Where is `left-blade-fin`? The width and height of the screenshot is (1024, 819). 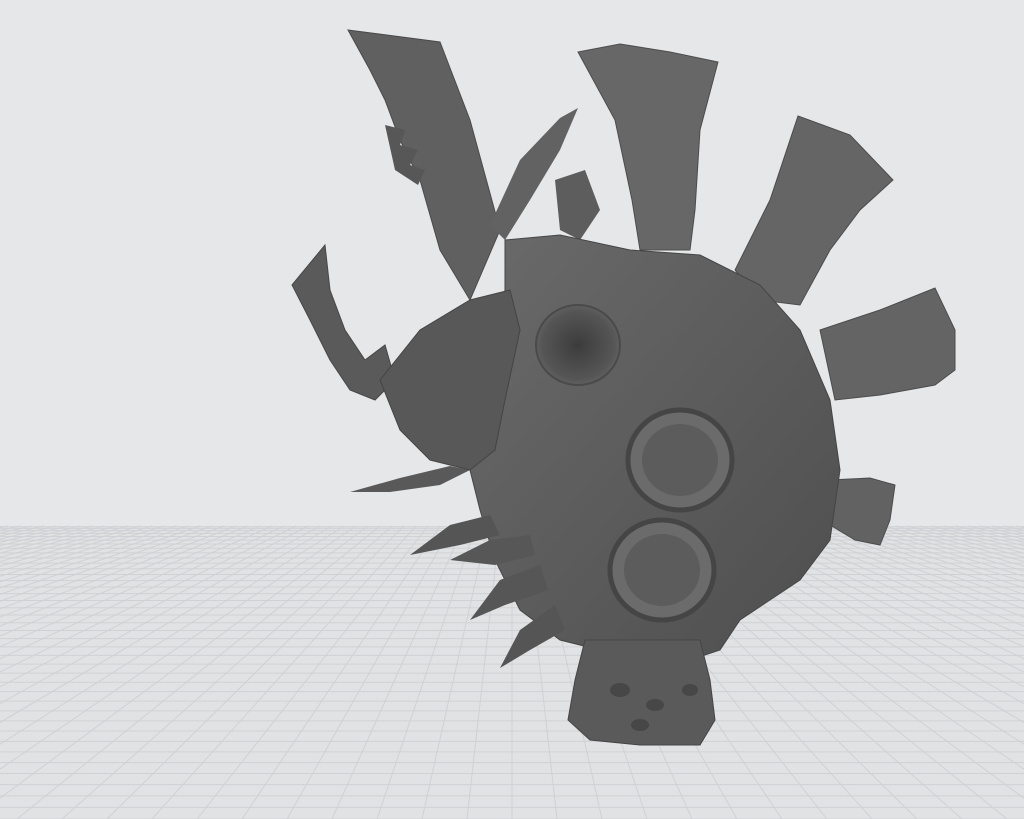
left-blade-fin is located at coordinates (424, 165).